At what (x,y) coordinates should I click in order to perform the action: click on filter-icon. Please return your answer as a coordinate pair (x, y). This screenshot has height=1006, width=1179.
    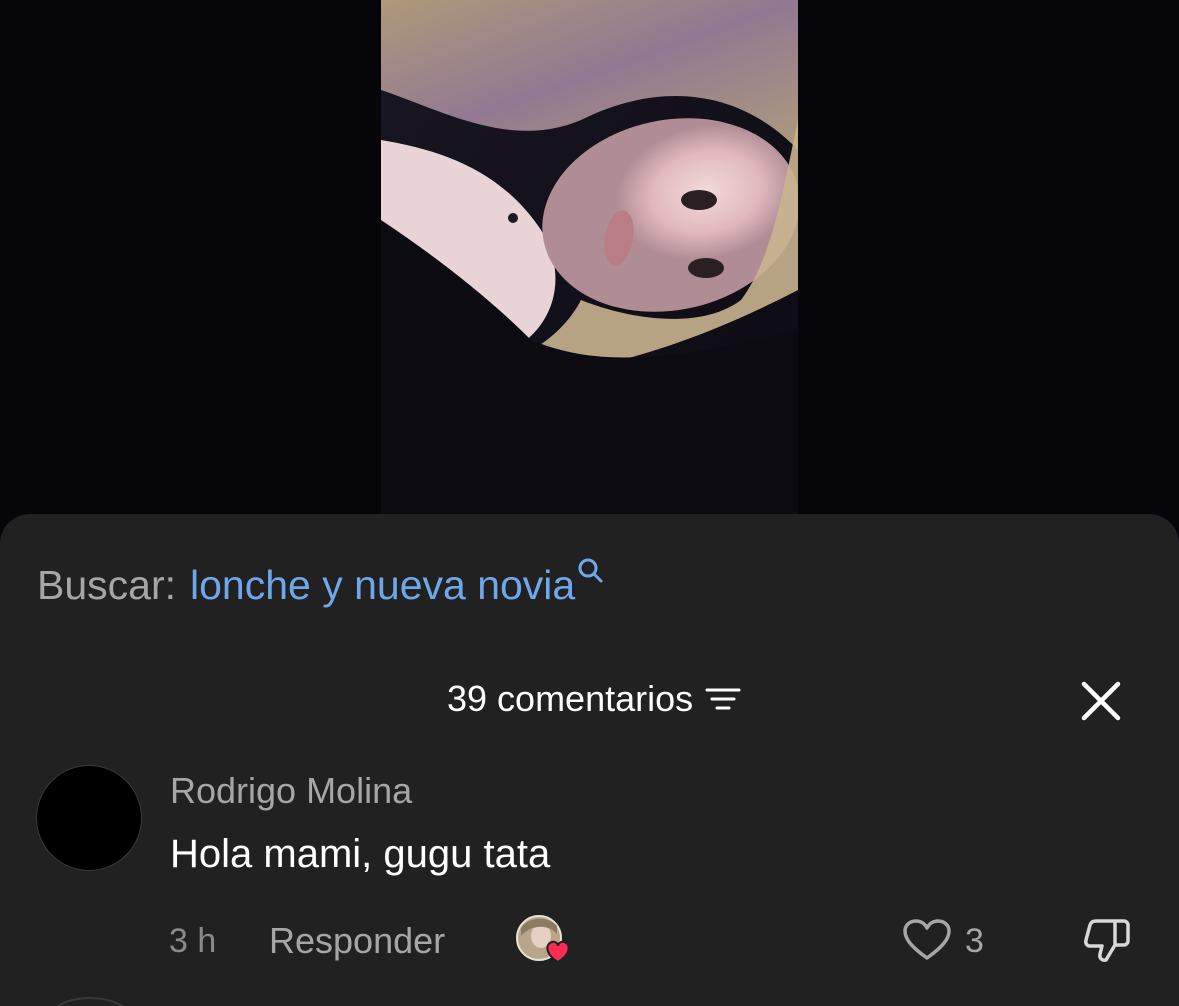
    Looking at the image, I should click on (723, 699).